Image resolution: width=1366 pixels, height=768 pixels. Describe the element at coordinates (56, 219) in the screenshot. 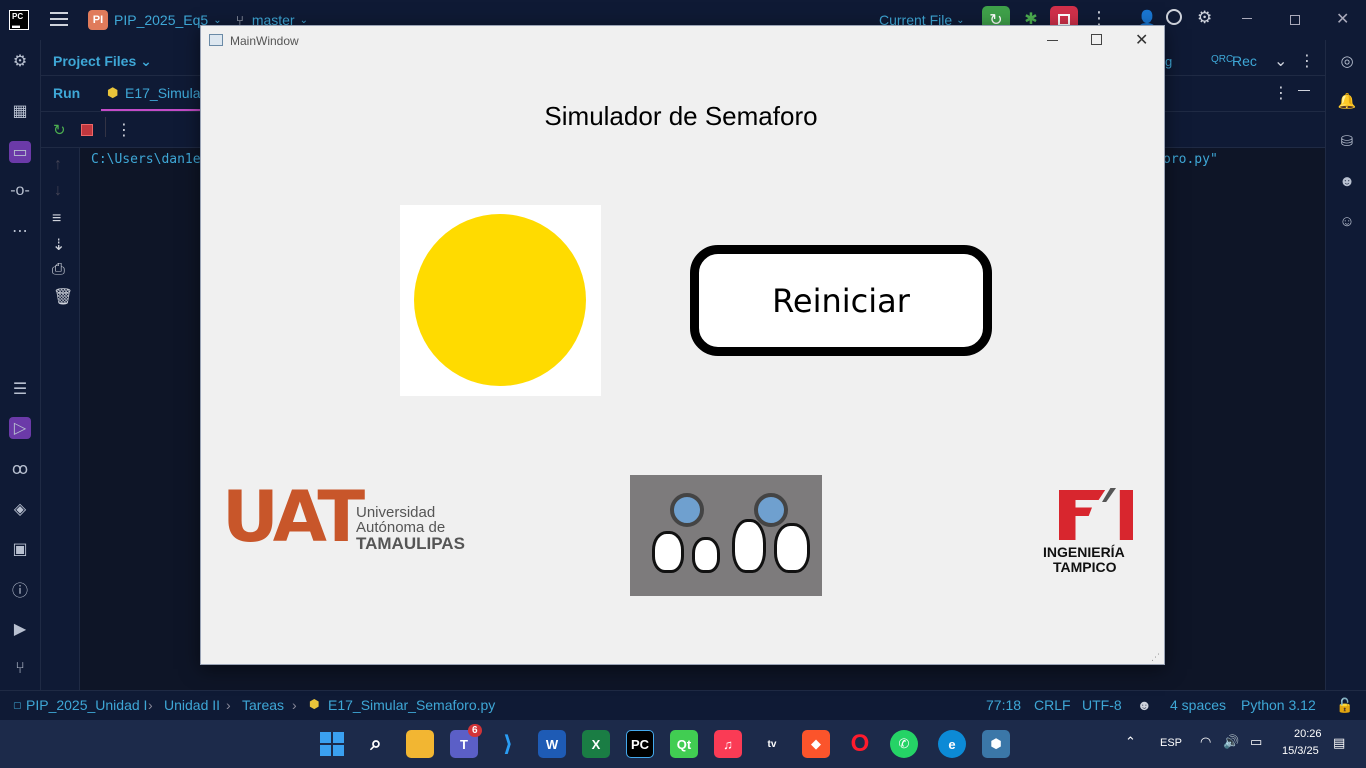

I see `soft-wrap-icon: ≡` at that location.